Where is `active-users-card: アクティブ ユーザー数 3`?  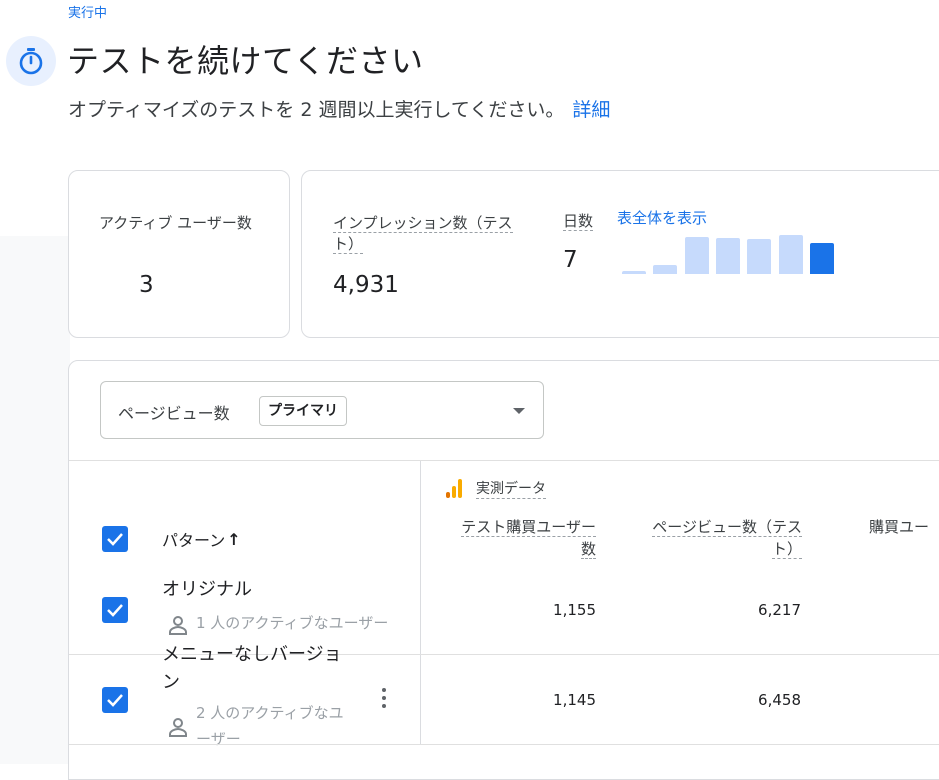
active-users-card: アクティブ ユーザー数 3 is located at coordinates (179, 254).